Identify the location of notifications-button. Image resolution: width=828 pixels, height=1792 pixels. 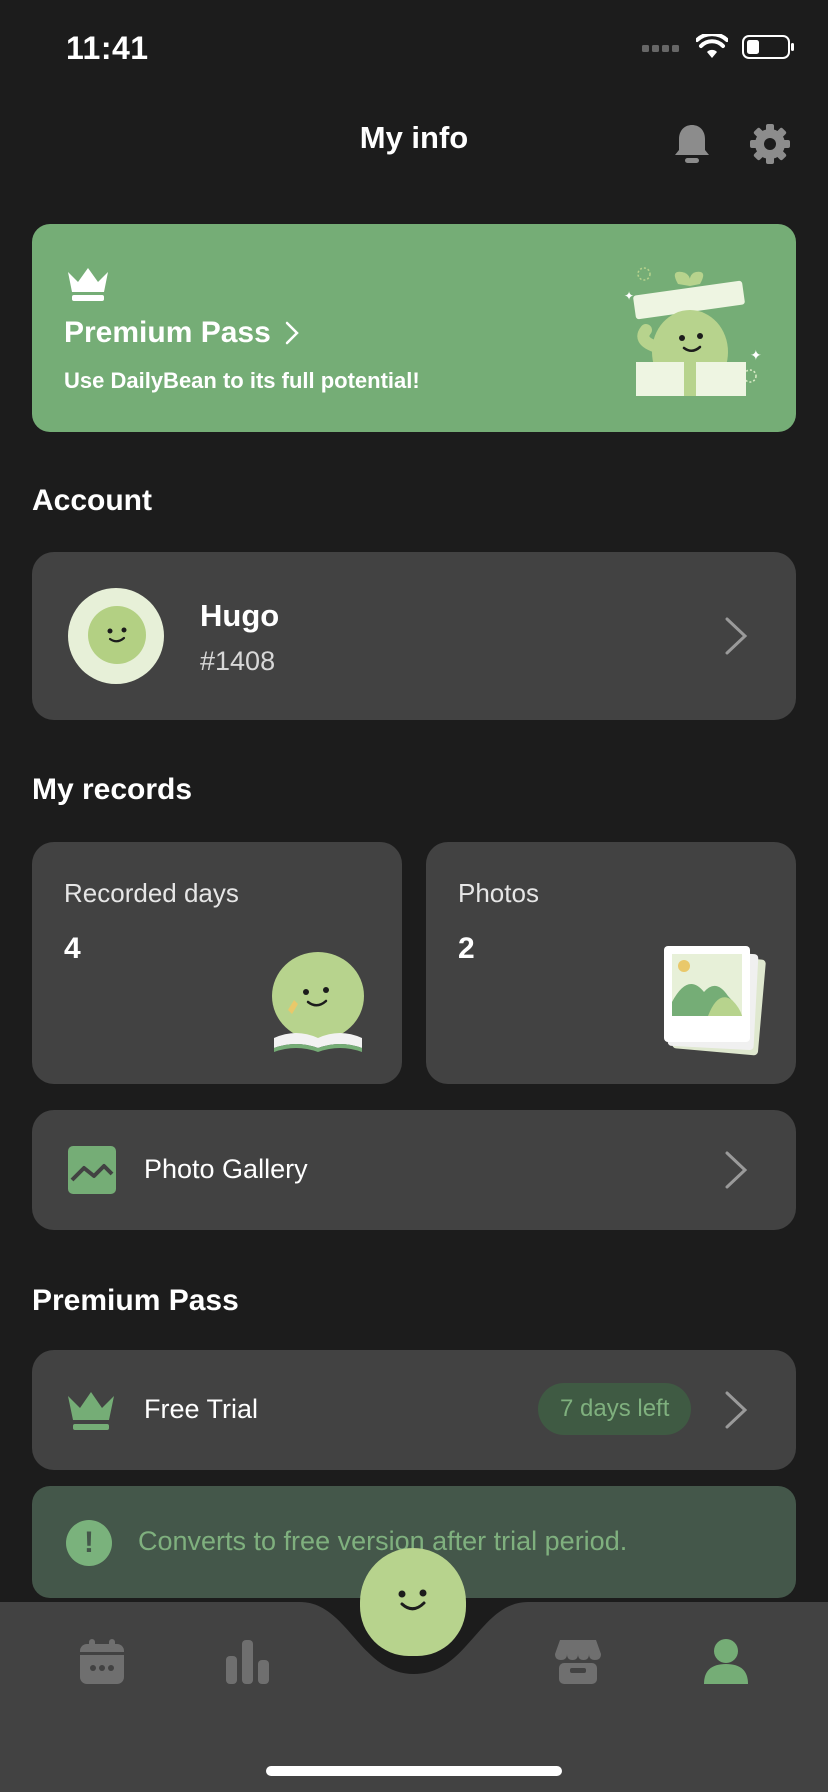
(692, 146).